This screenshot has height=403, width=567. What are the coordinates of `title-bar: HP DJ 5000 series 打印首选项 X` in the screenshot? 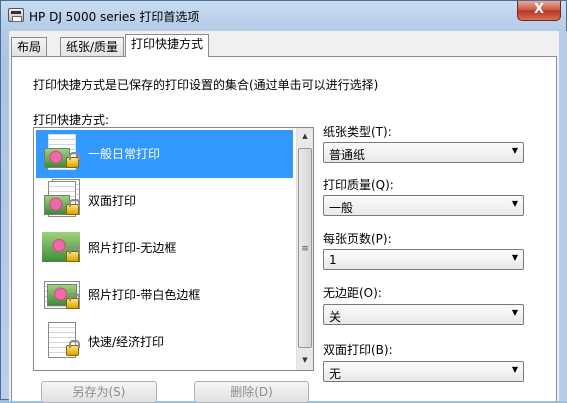 It's located at (283, 16).